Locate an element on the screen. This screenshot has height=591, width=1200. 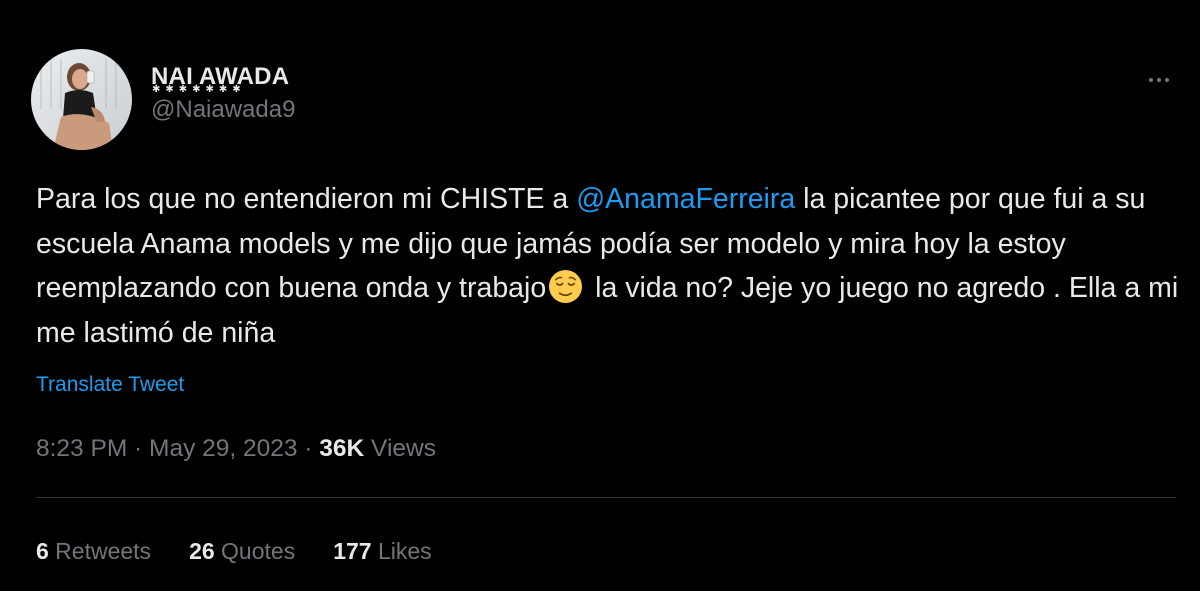
quotes-stat: 26 Quotes is located at coordinates (242, 551).